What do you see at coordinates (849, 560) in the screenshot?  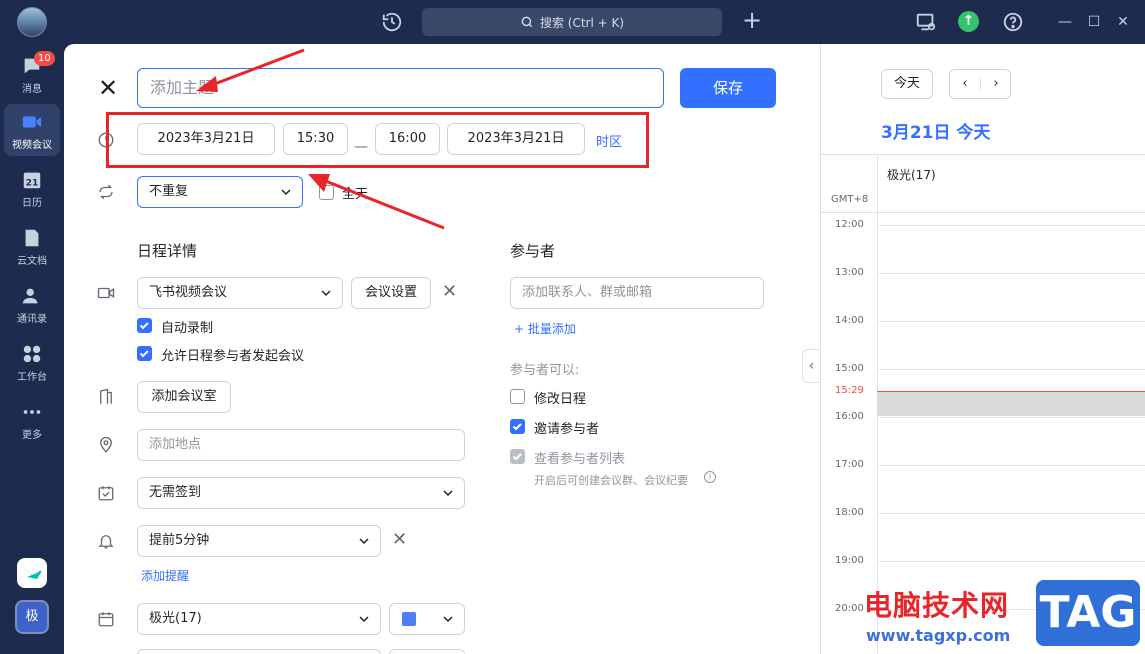 I see `hour-label: 19:00` at bounding box center [849, 560].